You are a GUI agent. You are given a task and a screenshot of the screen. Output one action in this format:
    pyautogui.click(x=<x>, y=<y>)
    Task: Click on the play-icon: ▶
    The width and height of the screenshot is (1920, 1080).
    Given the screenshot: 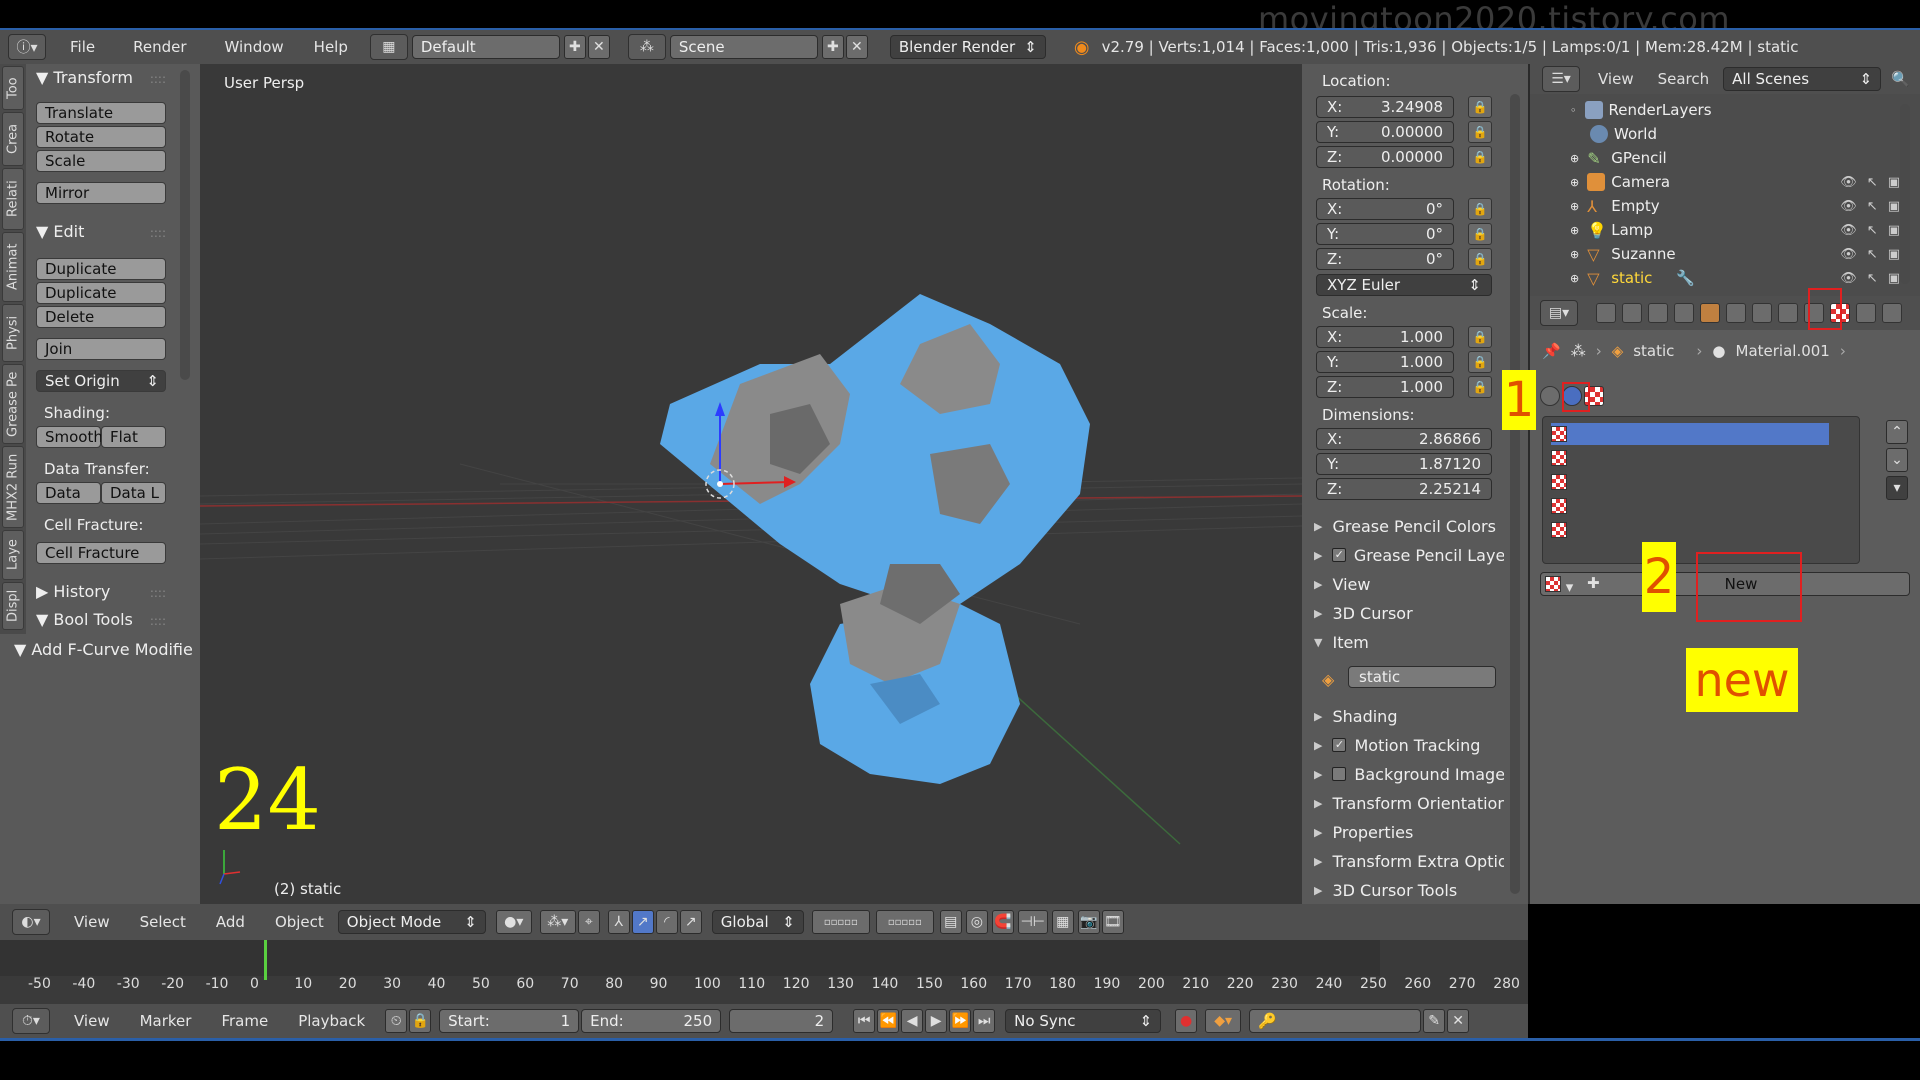 What is the action you would take?
    pyautogui.click(x=936, y=1021)
    